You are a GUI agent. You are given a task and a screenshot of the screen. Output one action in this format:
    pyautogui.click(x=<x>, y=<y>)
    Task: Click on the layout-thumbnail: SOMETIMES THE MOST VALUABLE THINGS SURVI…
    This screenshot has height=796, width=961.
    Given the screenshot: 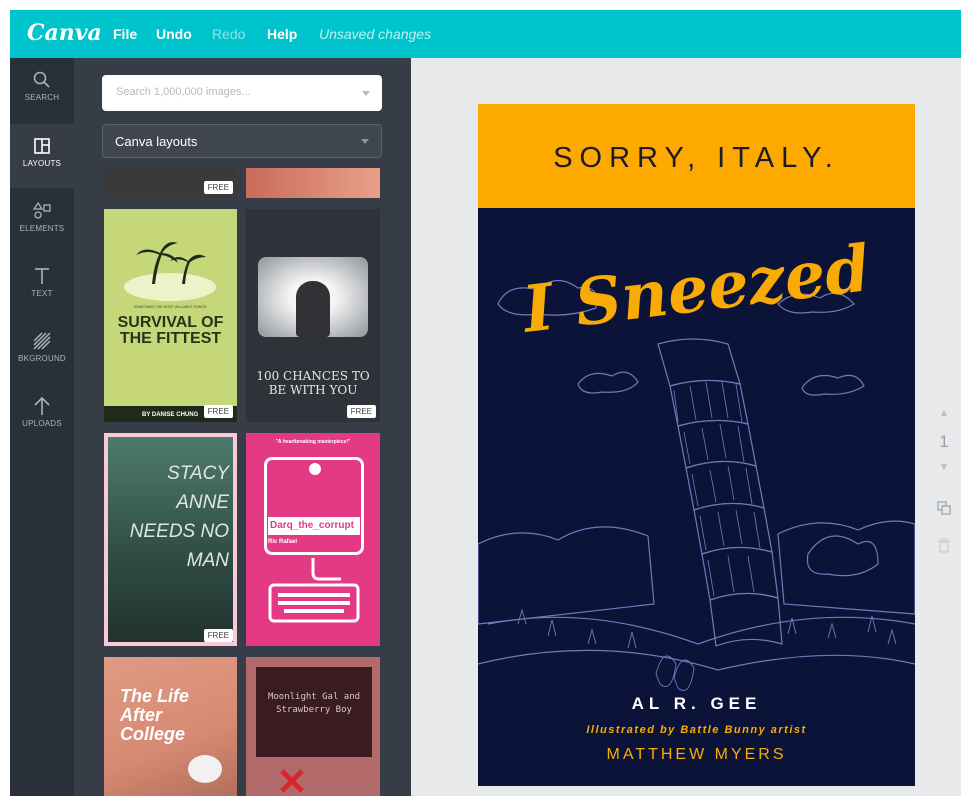 What is the action you would take?
    pyautogui.click(x=170, y=315)
    